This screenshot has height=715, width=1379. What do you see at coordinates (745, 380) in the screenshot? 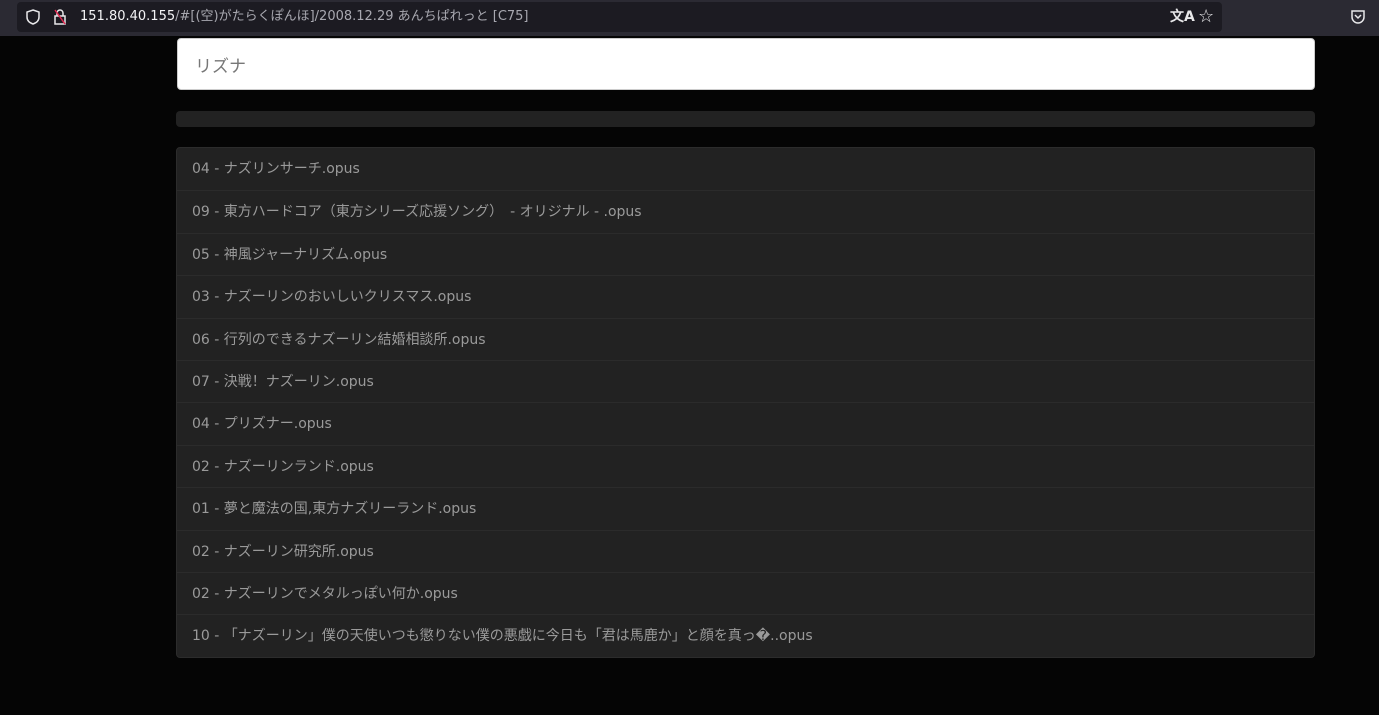
I see `track-list-item: 07 - 決戦！ナズーリン.opus` at bounding box center [745, 380].